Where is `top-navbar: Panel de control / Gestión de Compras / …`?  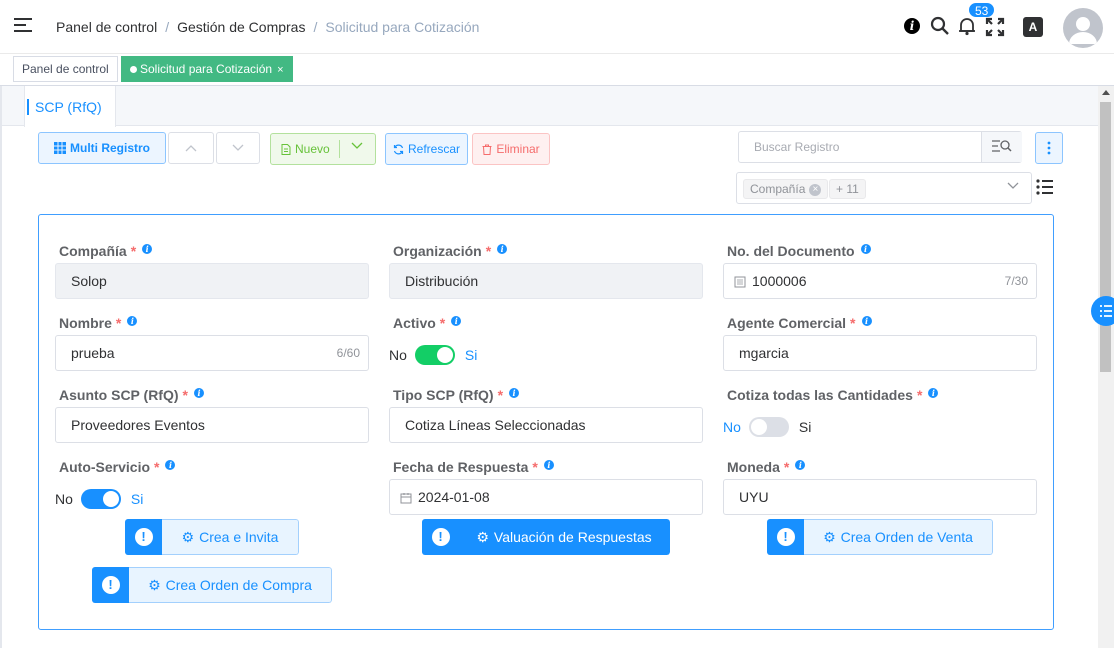
top-navbar: Panel de control / Gestión de Compras / … is located at coordinates (557, 27).